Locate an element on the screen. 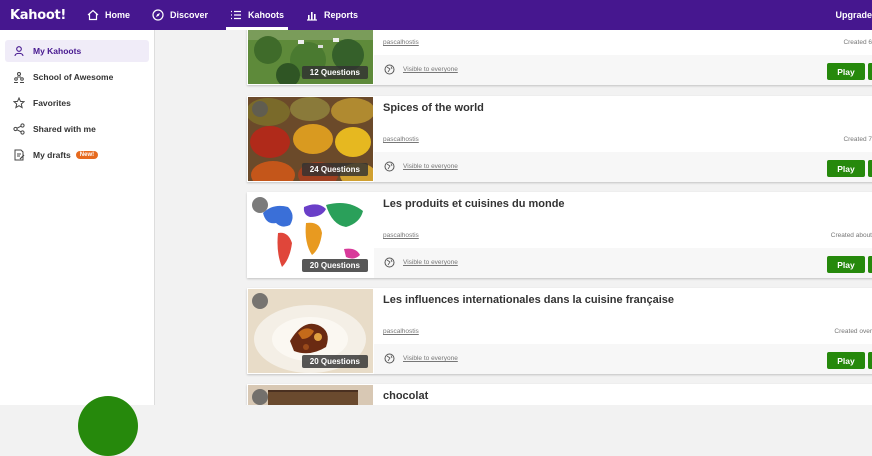  kahoot-title: Les produits et cuisines du monde is located at coordinates (474, 204).